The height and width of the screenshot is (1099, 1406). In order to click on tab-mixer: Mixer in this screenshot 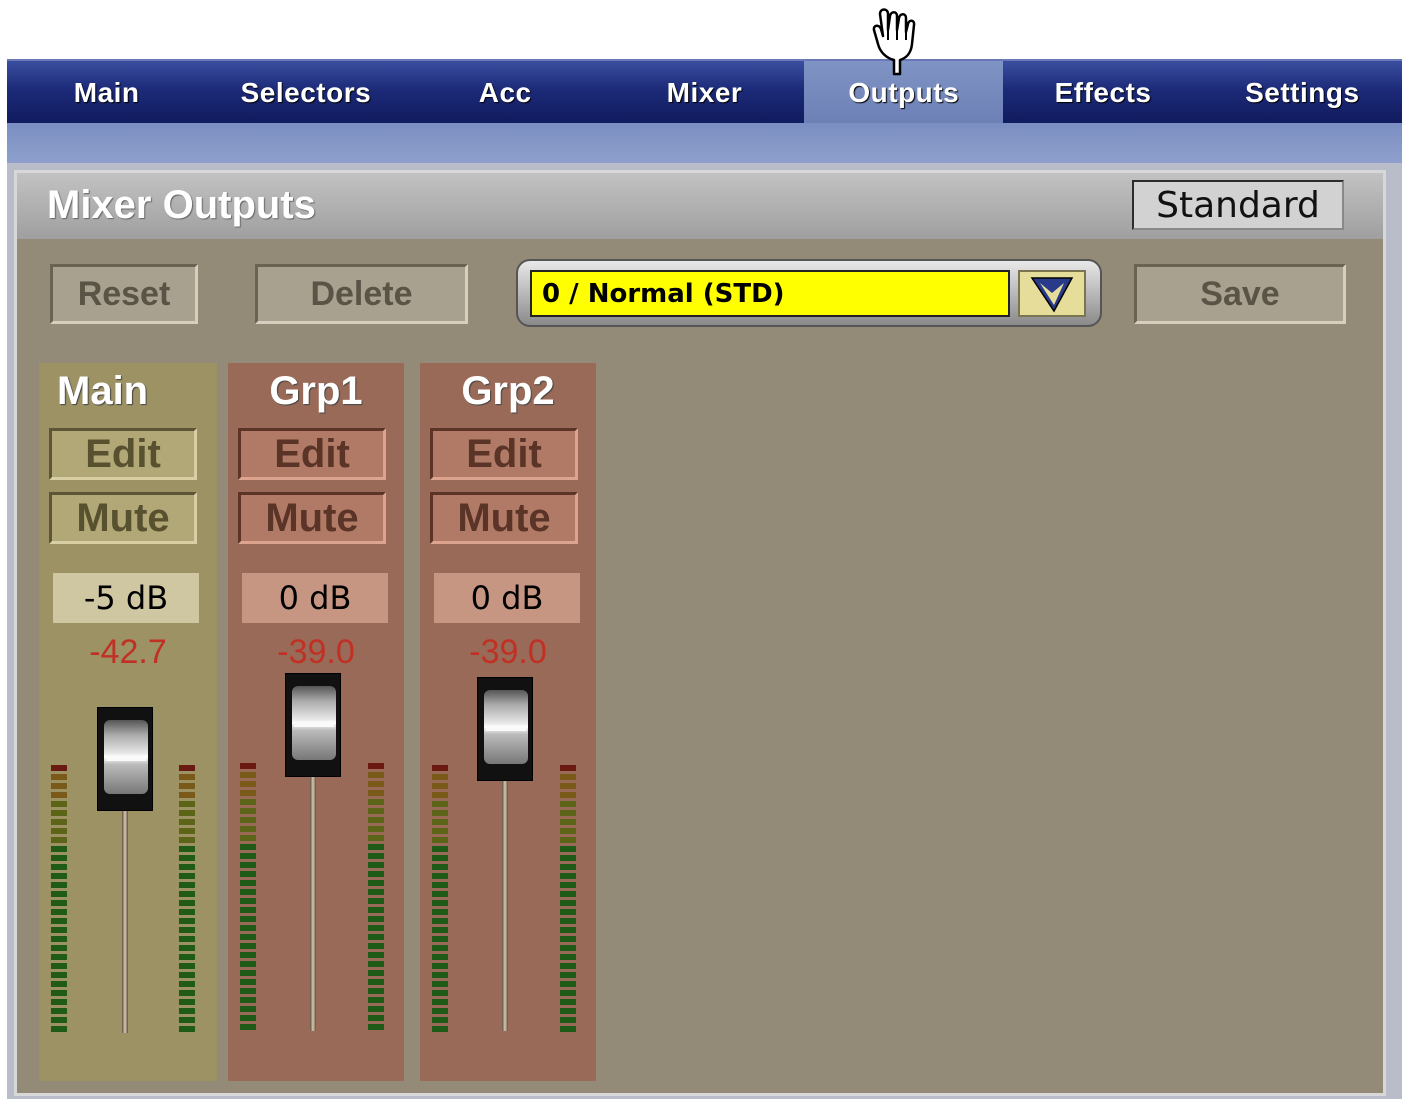, I will do `click(704, 93)`.